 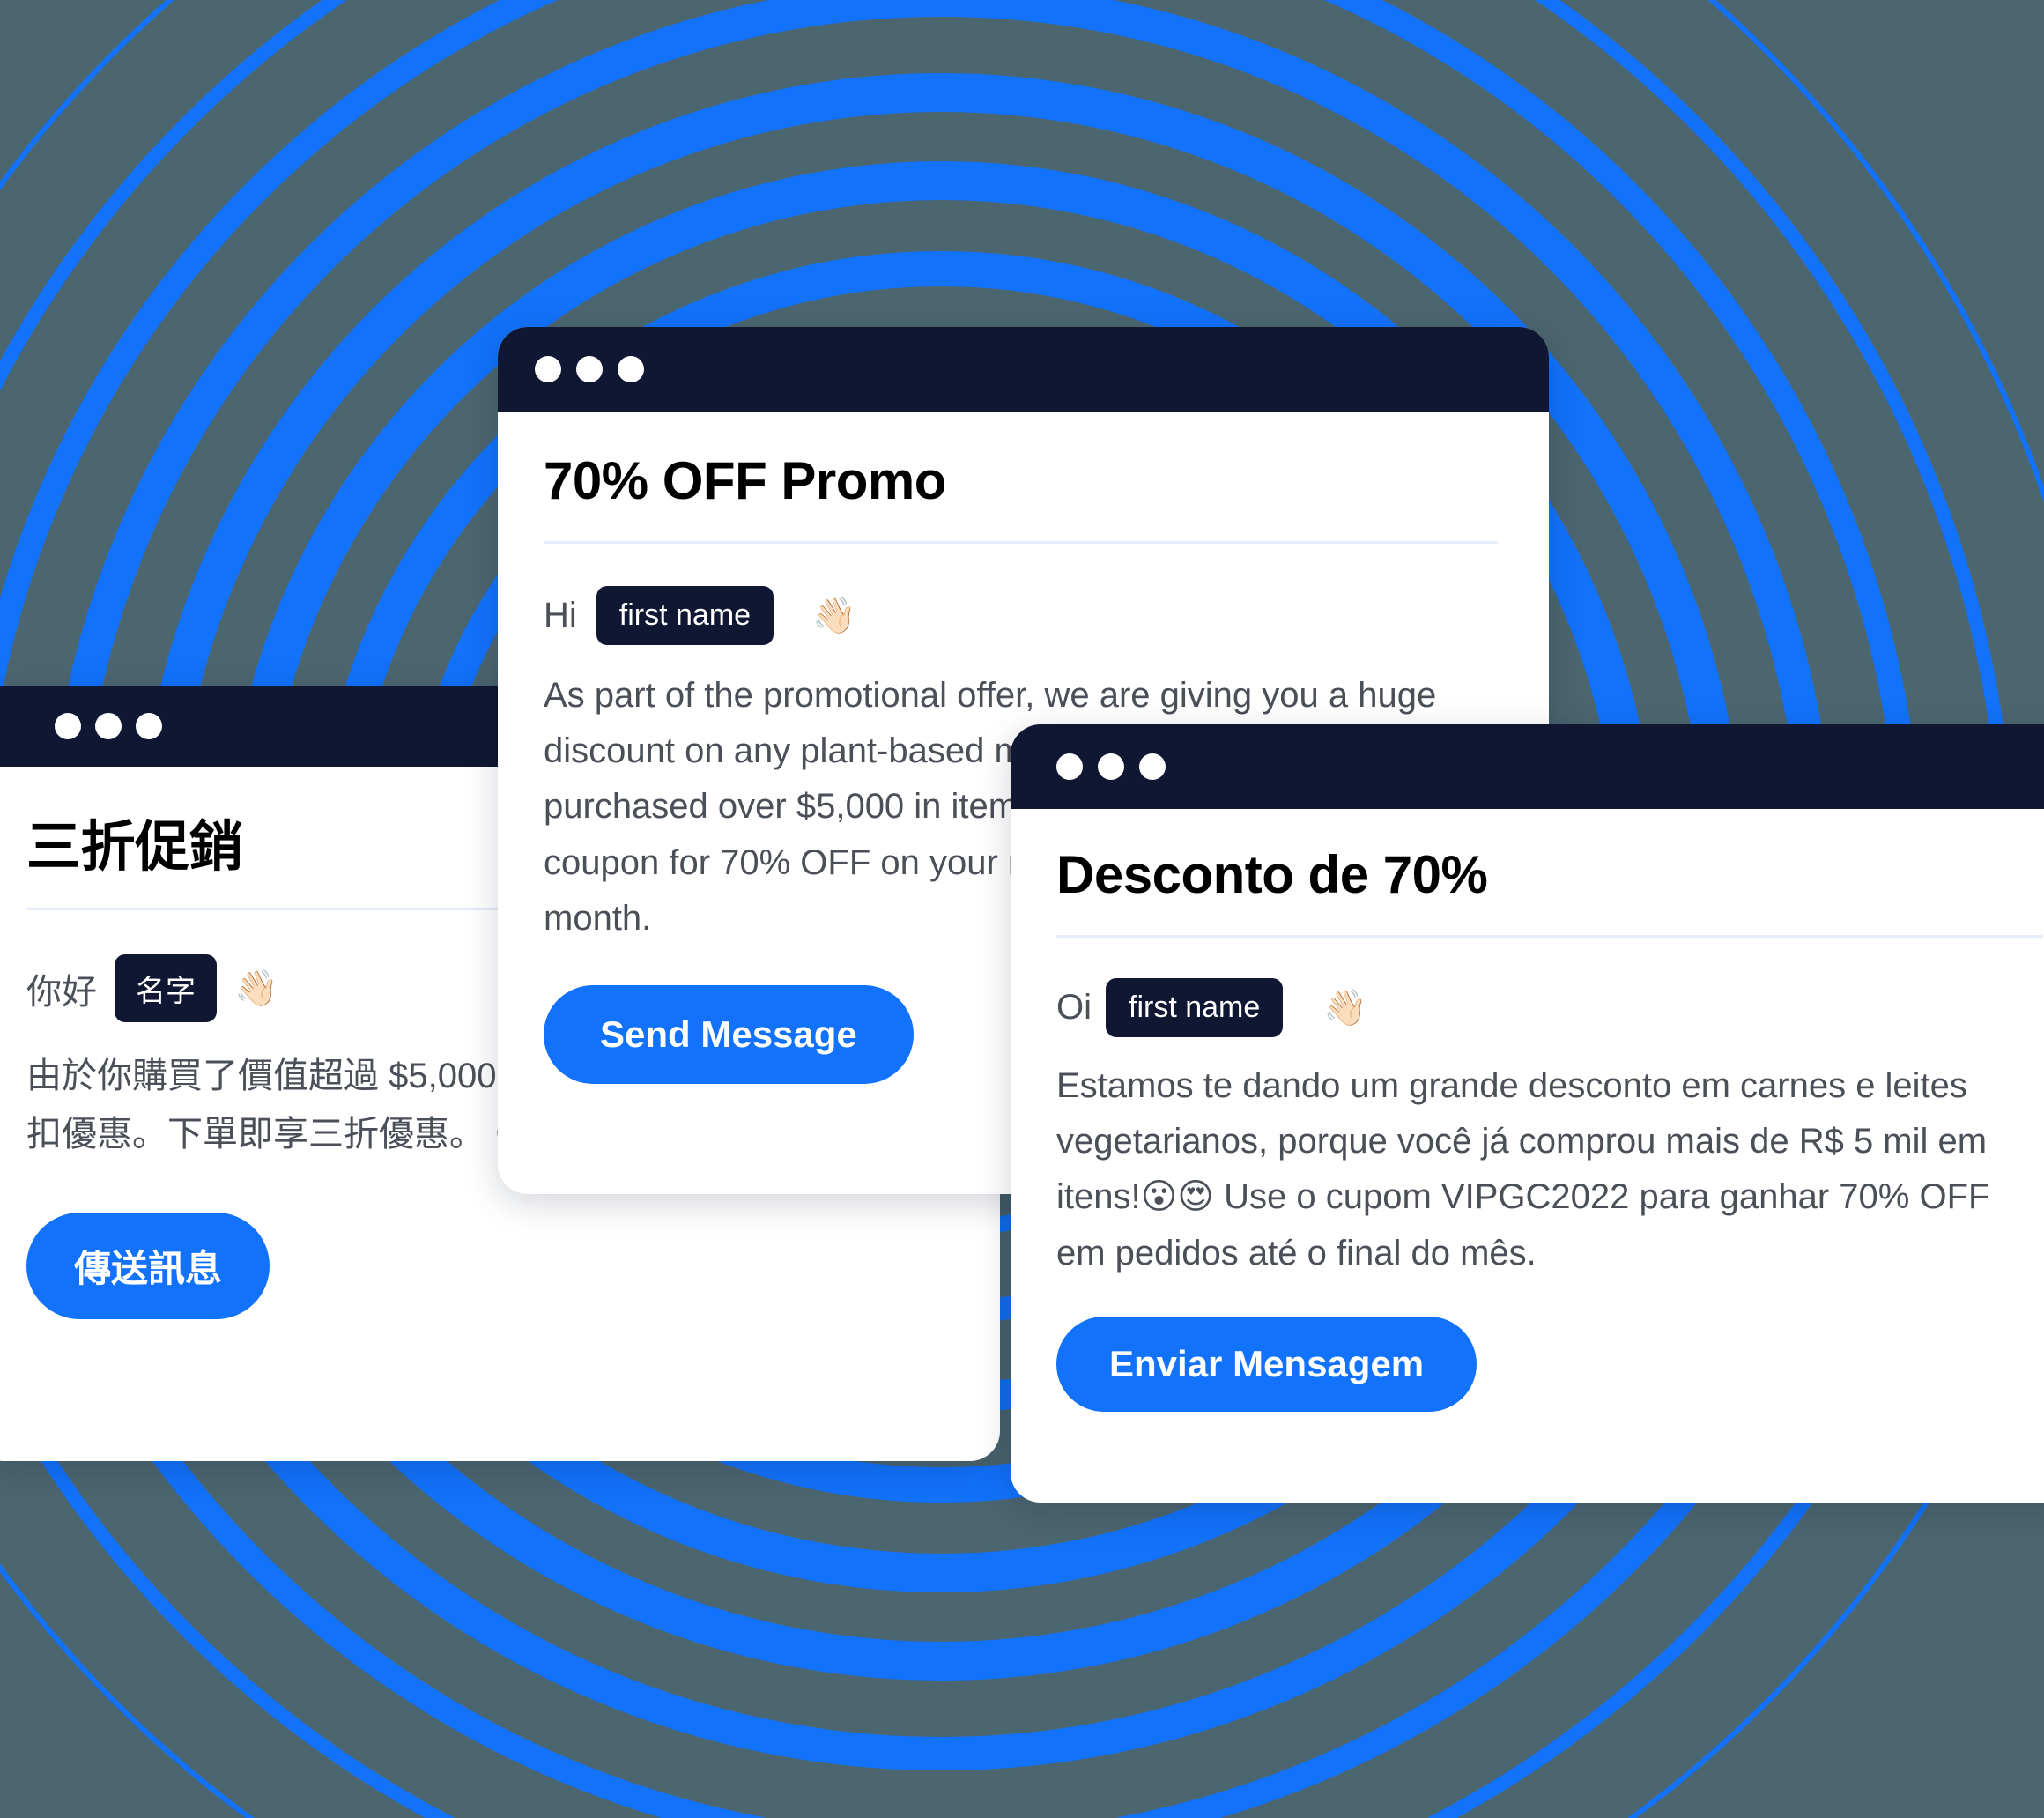 What do you see at coordinates (745, 480) in the screenshot?
I see `page-title-en: 70% OFF Promo` at bounding box center [745, 480].